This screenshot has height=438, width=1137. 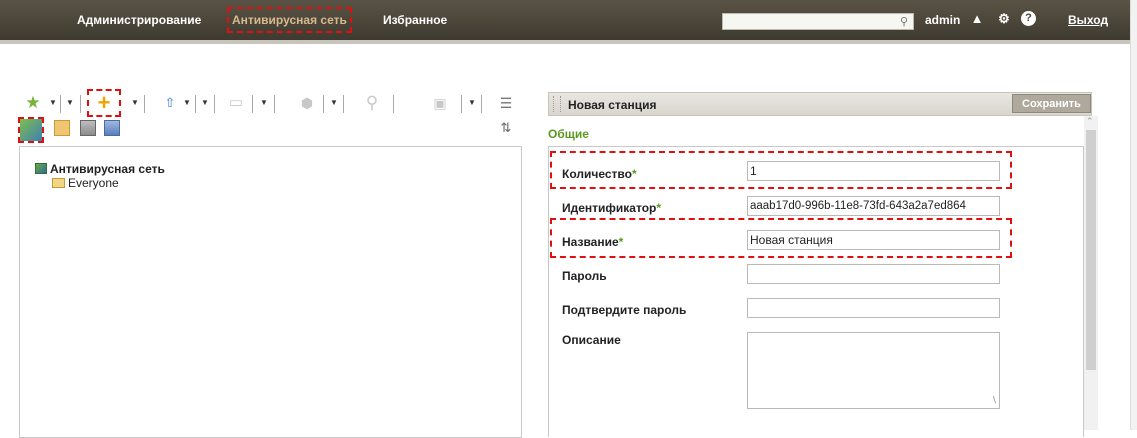 I want to click on logout-link: Выход, so click(x=1088, y=20).